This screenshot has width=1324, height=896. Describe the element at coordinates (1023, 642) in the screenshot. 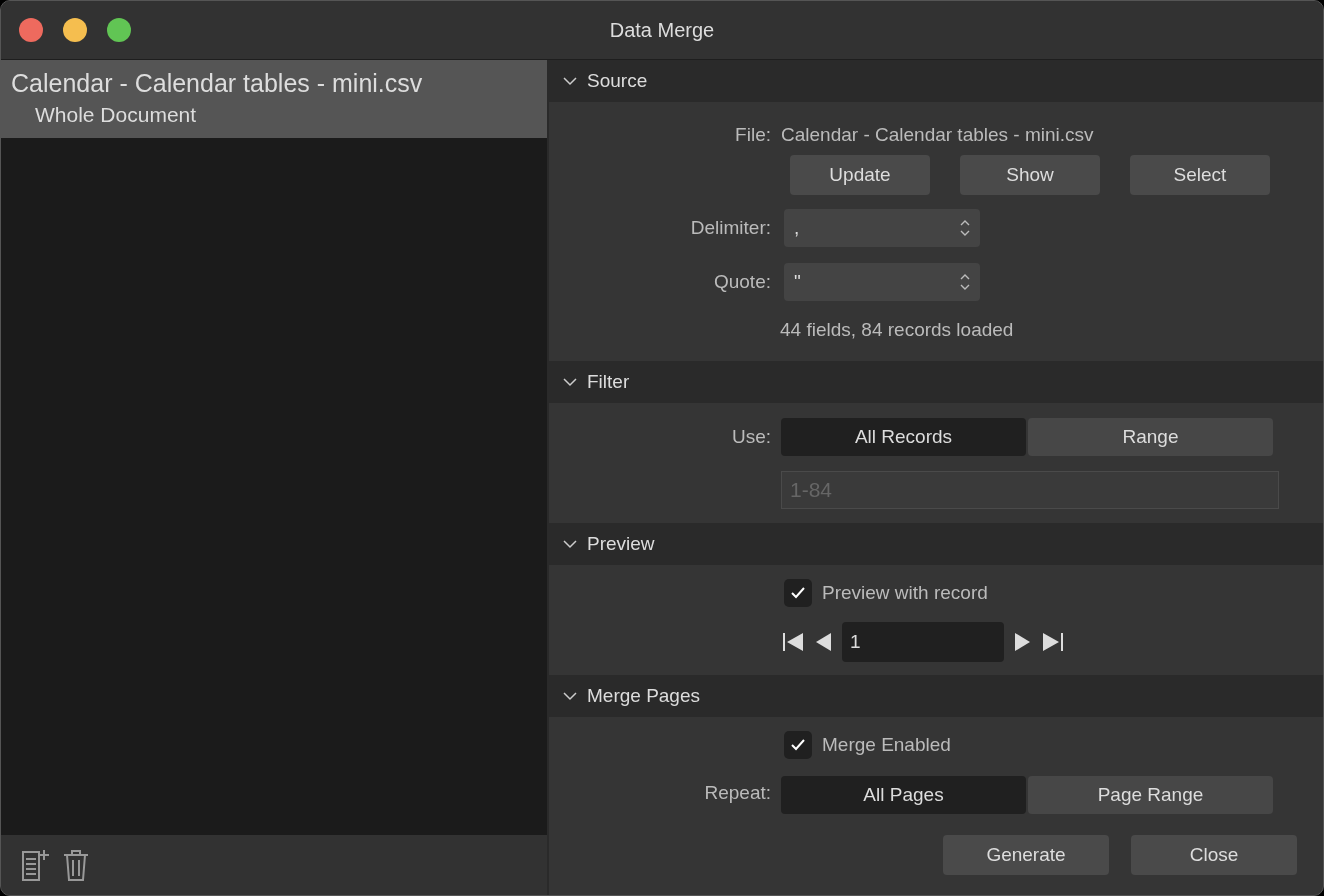

I see `next-record-icon` at that location.